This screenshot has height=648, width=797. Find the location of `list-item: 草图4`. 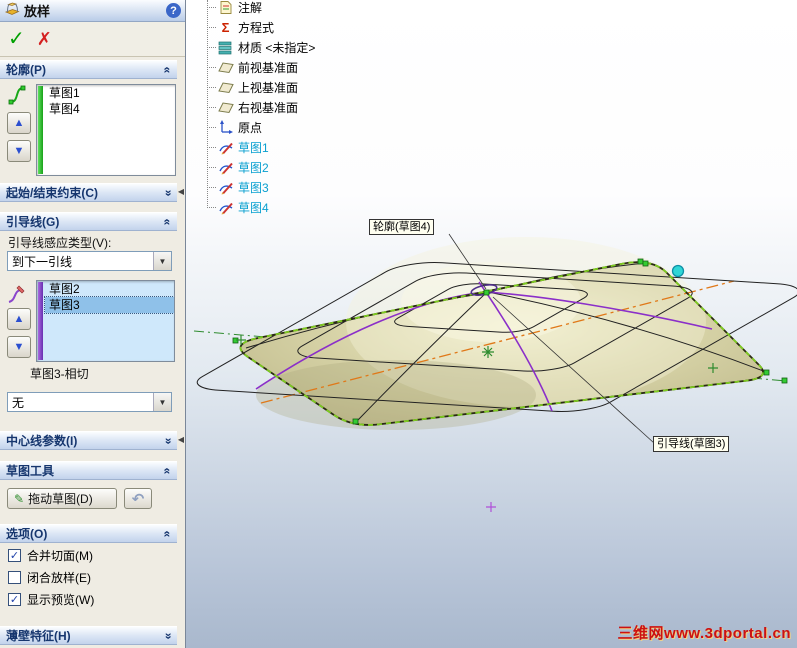

list-item: 草图4 is located at coordinates (110, 109).